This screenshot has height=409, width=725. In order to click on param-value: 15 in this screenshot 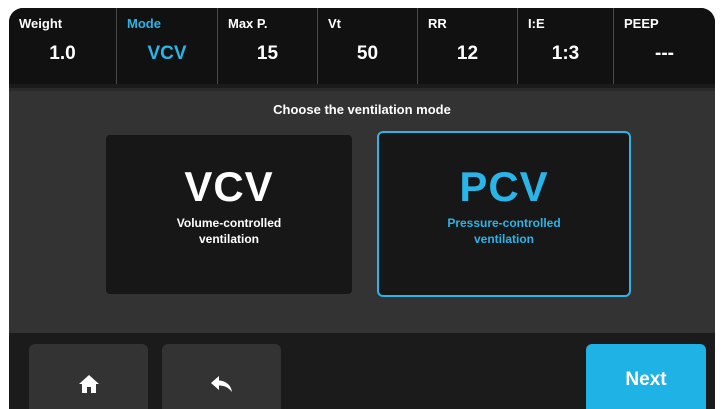, I will do `click(267, 53)`.